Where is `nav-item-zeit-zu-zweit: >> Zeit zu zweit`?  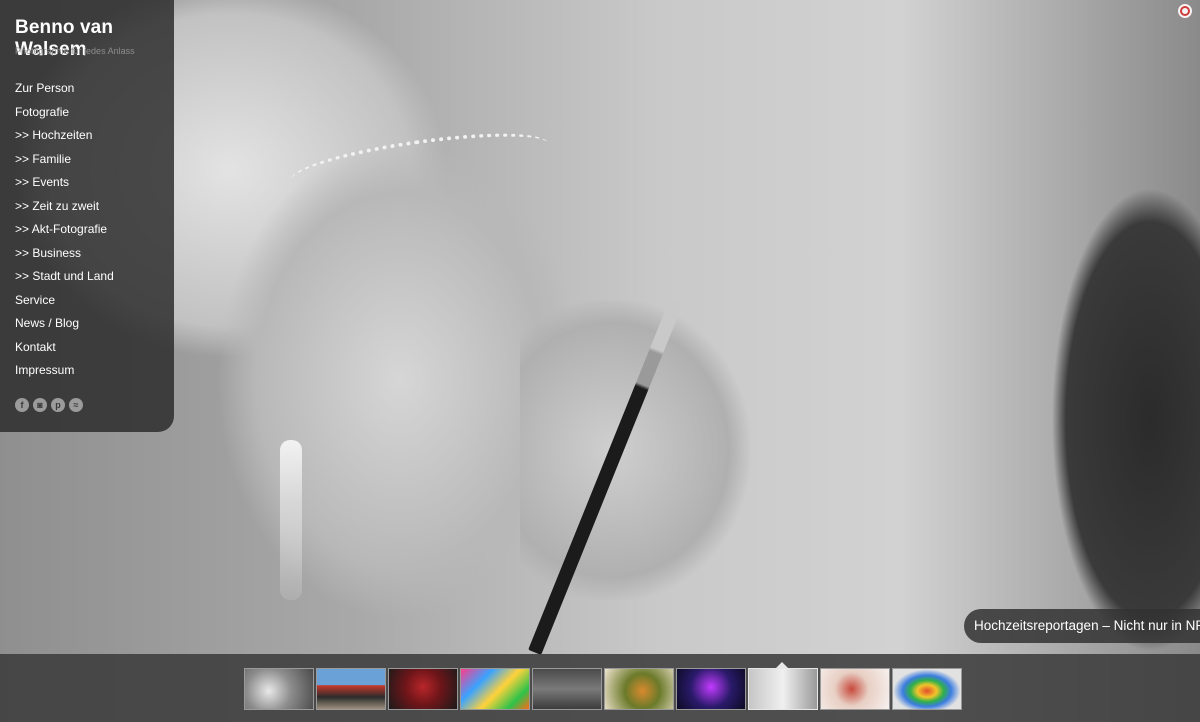 nav-item-zeit-zu-zweit: >> Zeit zu zweit is located at coordinates (87, 209).